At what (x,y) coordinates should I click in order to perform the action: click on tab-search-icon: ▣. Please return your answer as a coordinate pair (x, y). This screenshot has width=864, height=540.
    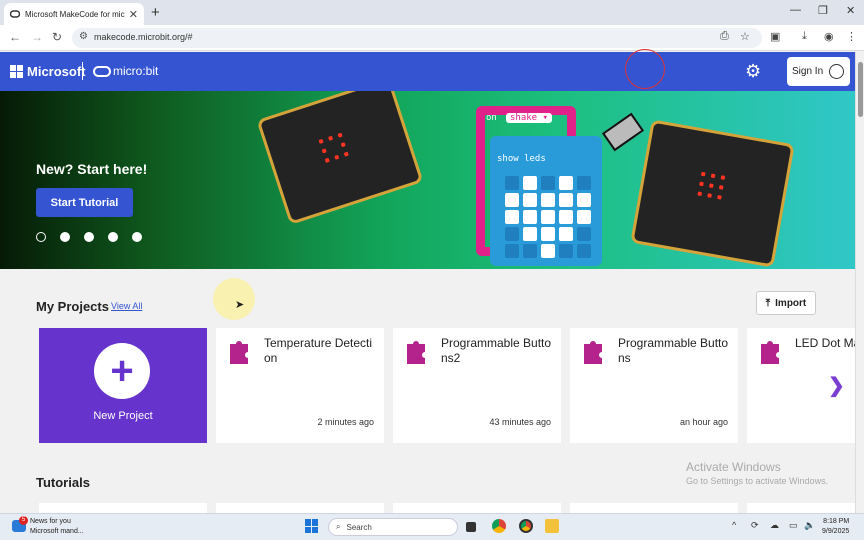
    Looking at the image, I should click on (775, 36).